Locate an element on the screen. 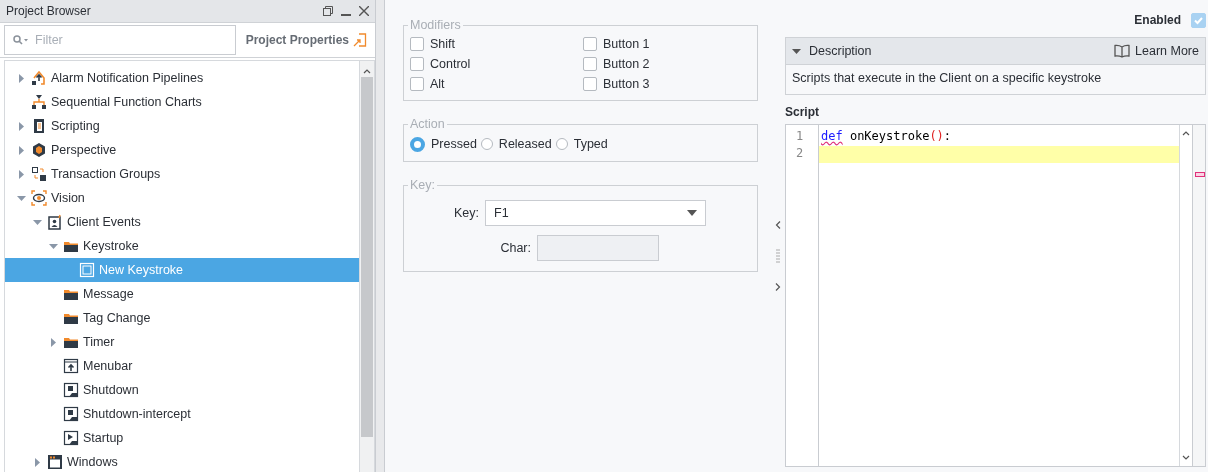 This screenshot has height=472, width=1208. tree-item: Tag Change is located at coordinates (182, 318).